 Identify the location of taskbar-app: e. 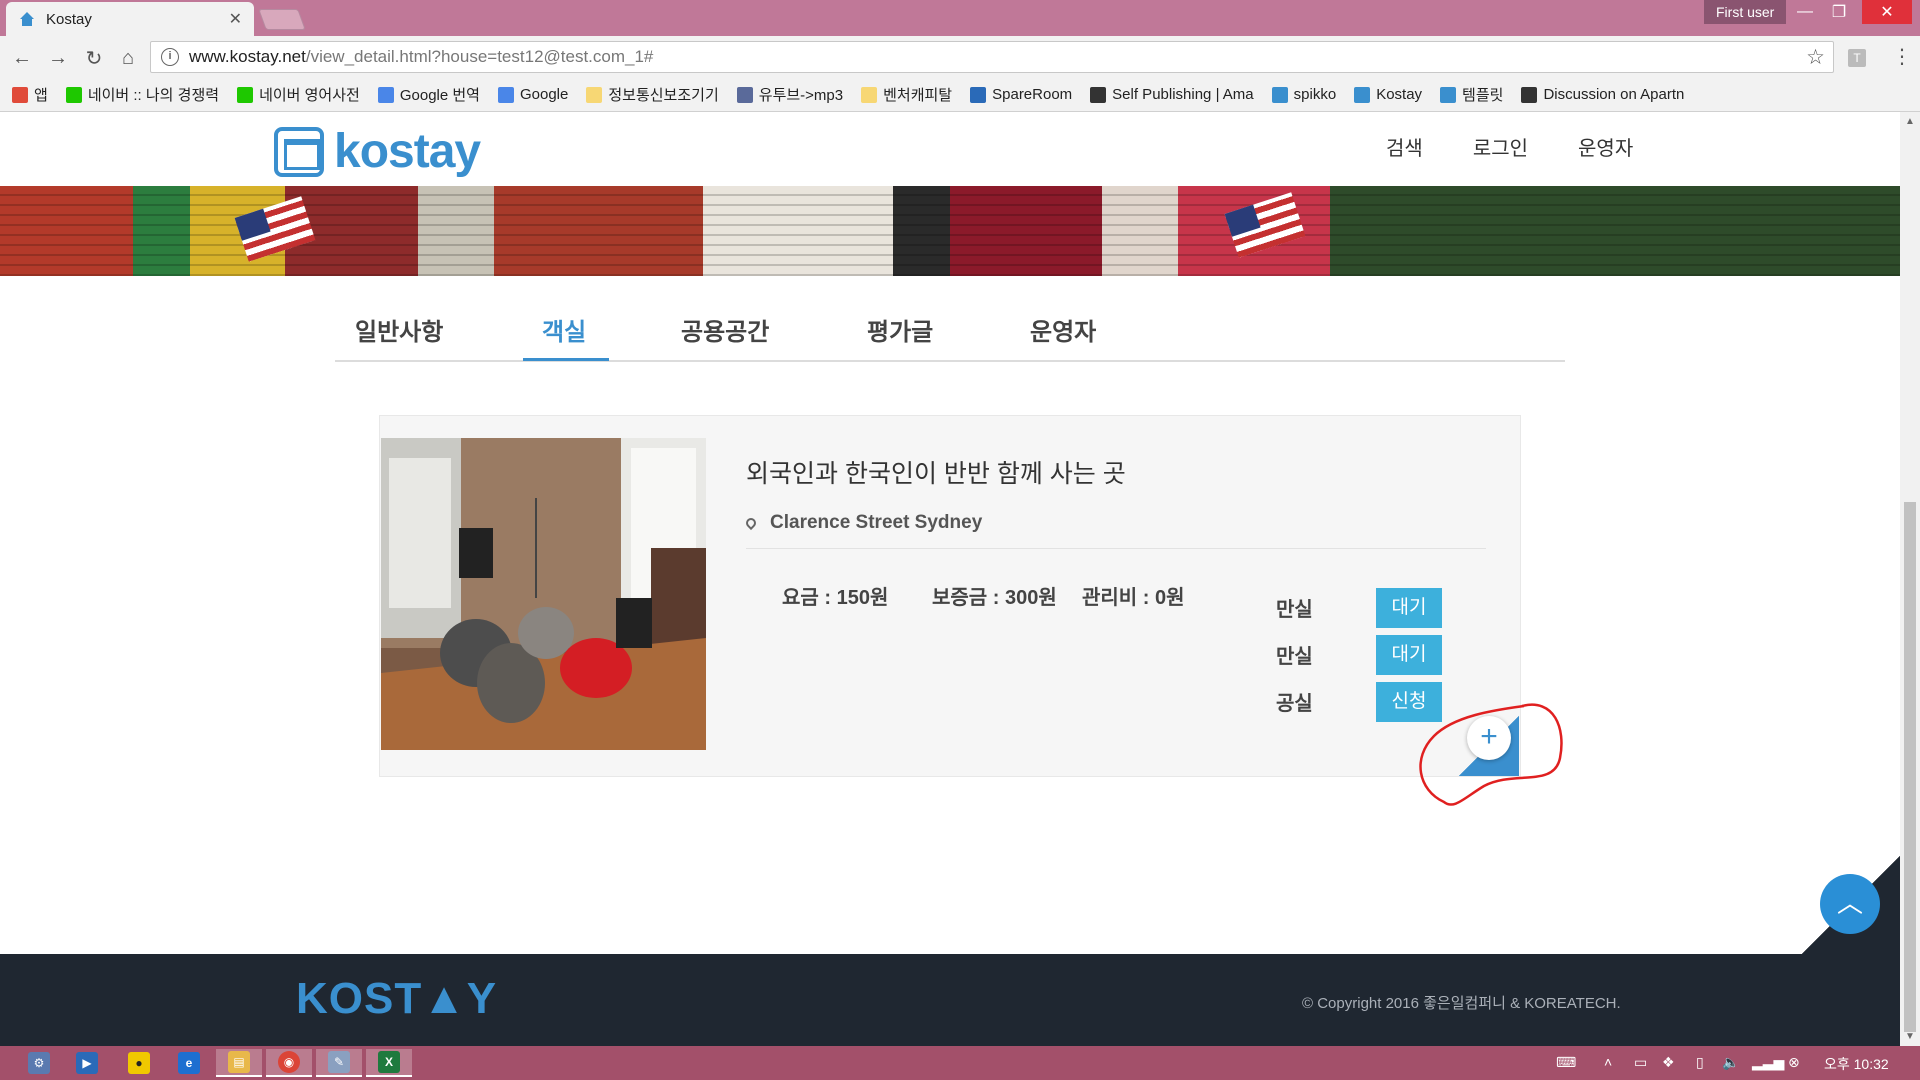
(189, 1063).